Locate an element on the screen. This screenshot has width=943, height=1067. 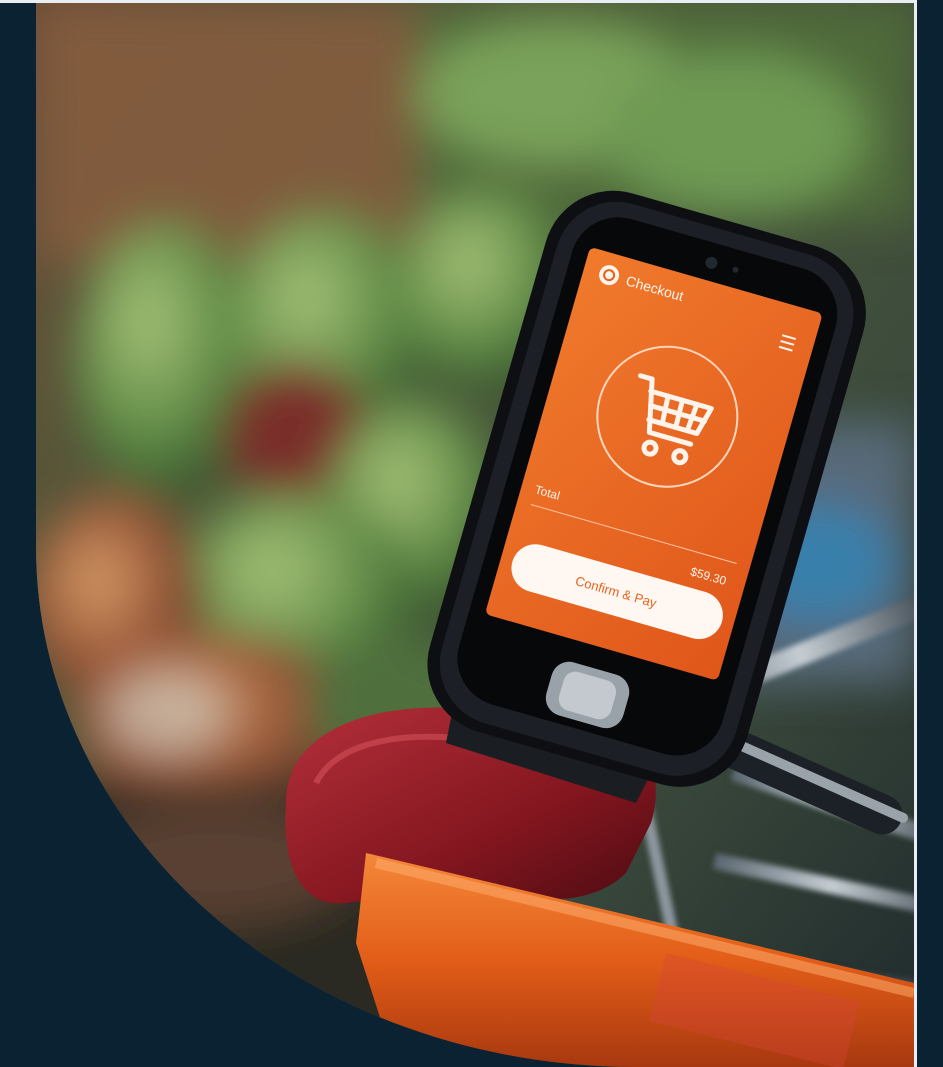
shopping-cart-icon is located at coordinates (676, 419).